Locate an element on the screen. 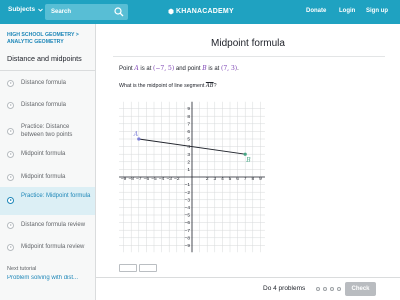  search-placeholder: Search is located at coordinates (61, 11).